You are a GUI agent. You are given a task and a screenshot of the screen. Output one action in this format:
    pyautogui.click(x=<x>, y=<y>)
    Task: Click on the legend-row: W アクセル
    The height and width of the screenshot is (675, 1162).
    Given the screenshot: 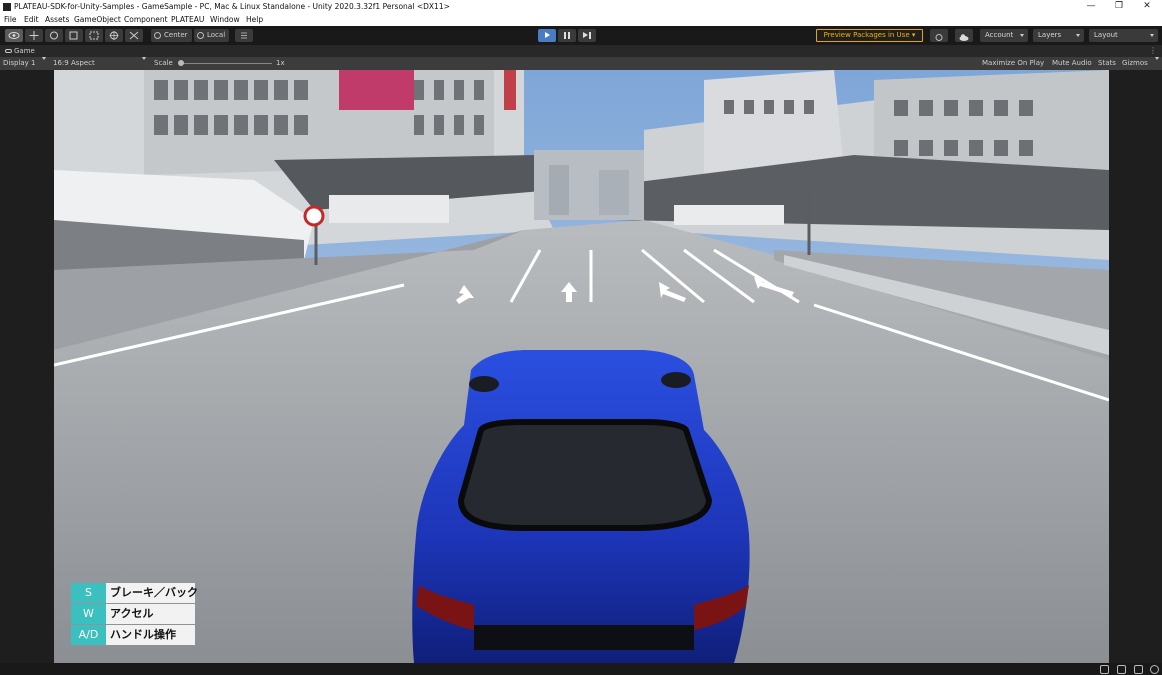 What is the action you would take?
    pyautogui.click(x=133, y=614)
    